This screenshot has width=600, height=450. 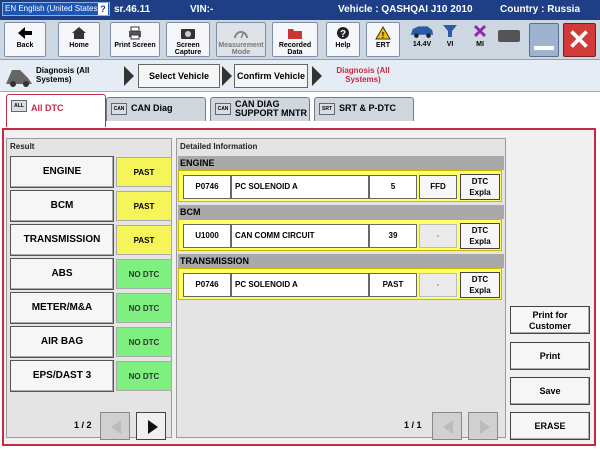 I want to click on dtc-count: PAST, so click(x=393, y=285).